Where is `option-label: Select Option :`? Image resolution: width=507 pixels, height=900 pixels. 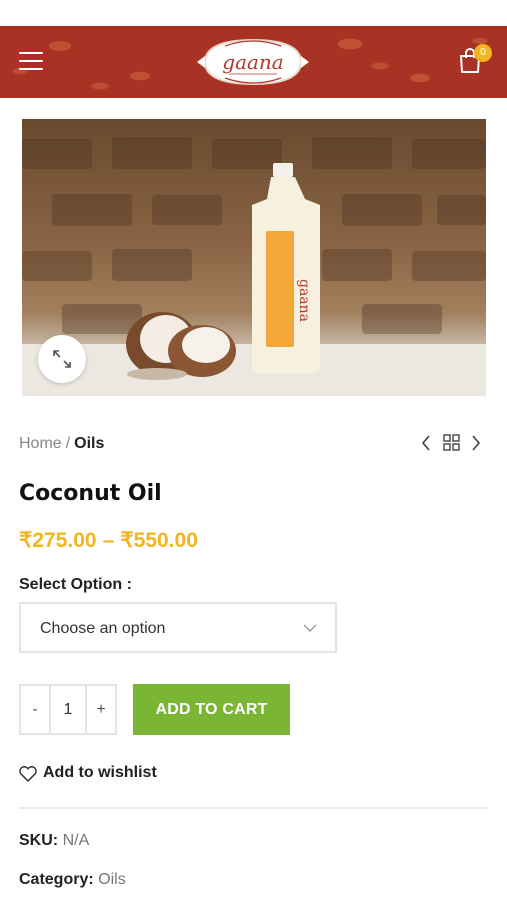
option-label: Select Option : is located at coordinates (75, 584).